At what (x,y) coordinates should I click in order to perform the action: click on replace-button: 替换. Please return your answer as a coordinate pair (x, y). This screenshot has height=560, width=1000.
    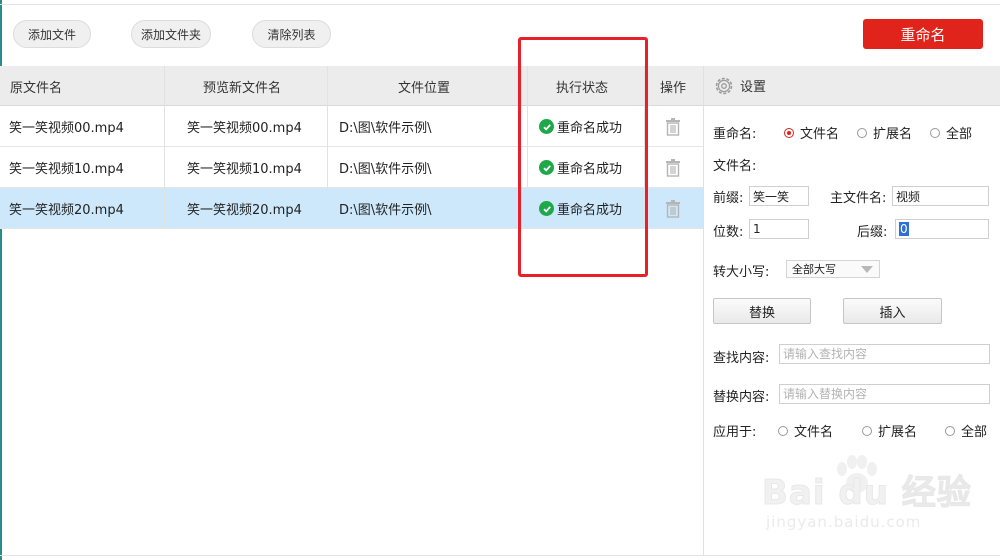
    Looking at the image, I should click on (762, 311).